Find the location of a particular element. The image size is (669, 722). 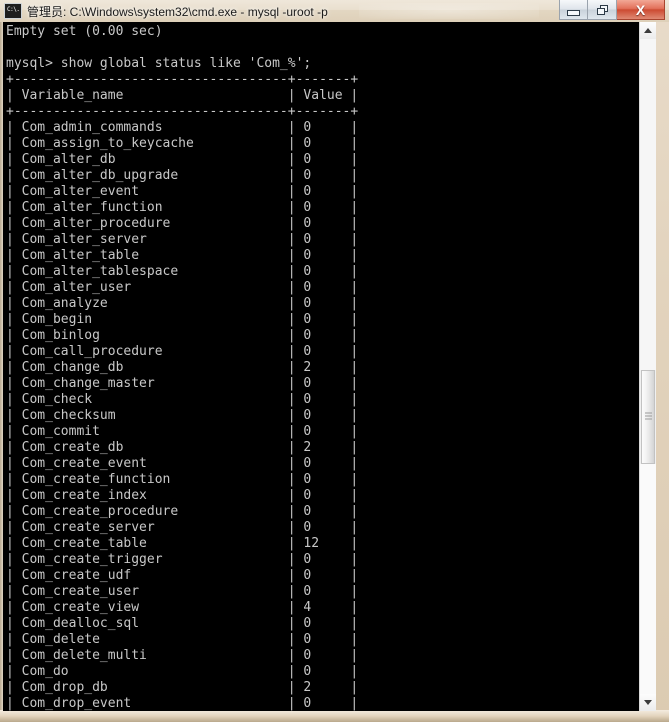

window-controls: X is located at coordinates (612, 10).